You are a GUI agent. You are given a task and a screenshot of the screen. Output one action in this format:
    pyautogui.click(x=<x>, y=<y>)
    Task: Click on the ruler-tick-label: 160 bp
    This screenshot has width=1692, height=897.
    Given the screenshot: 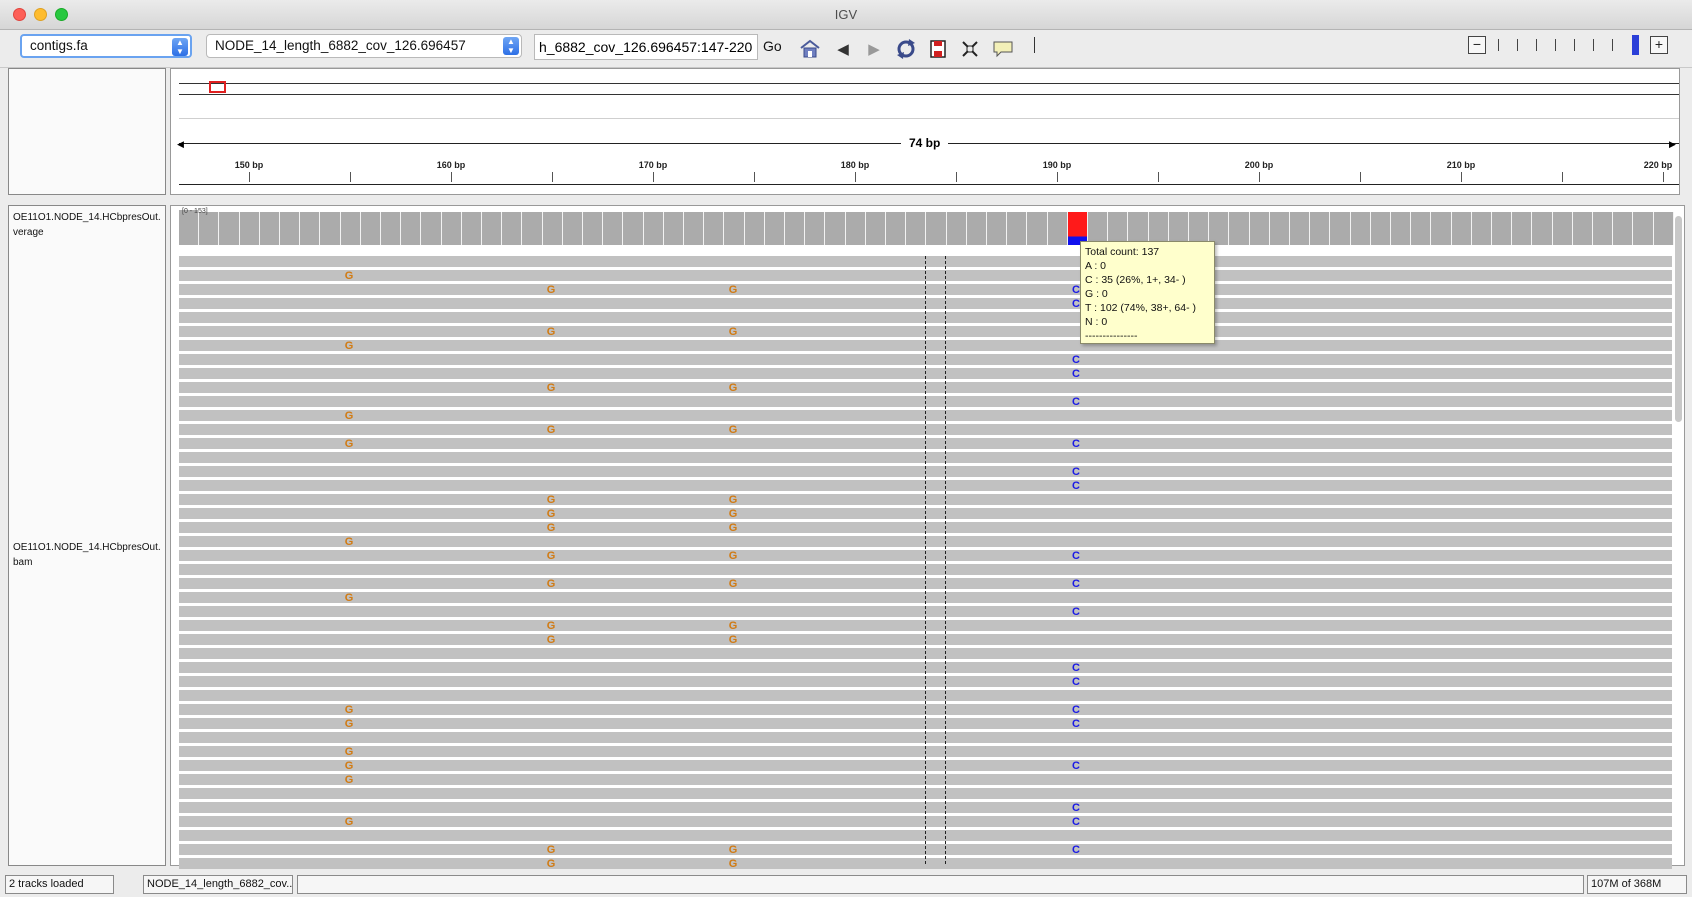 What is the action you would take?
    pyautogui.click(x=451, y=165)
    